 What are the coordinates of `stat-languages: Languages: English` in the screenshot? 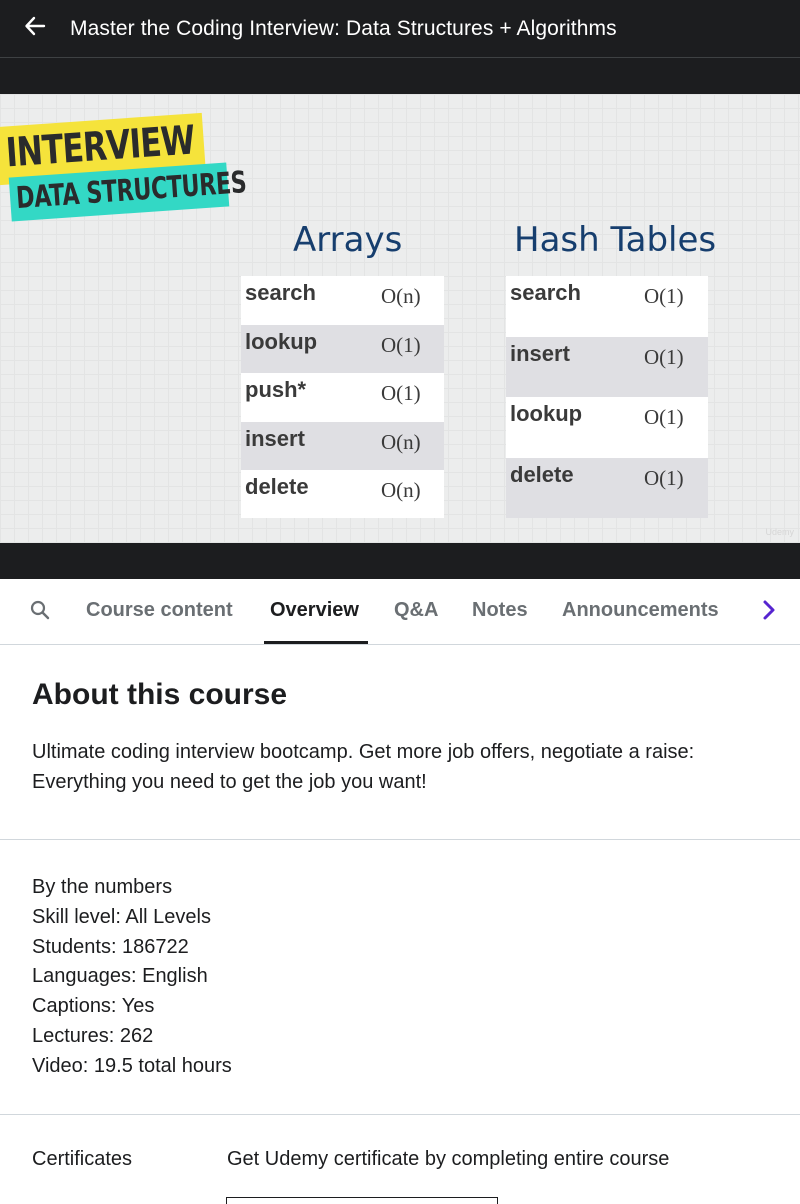 It's located at (120, 976).